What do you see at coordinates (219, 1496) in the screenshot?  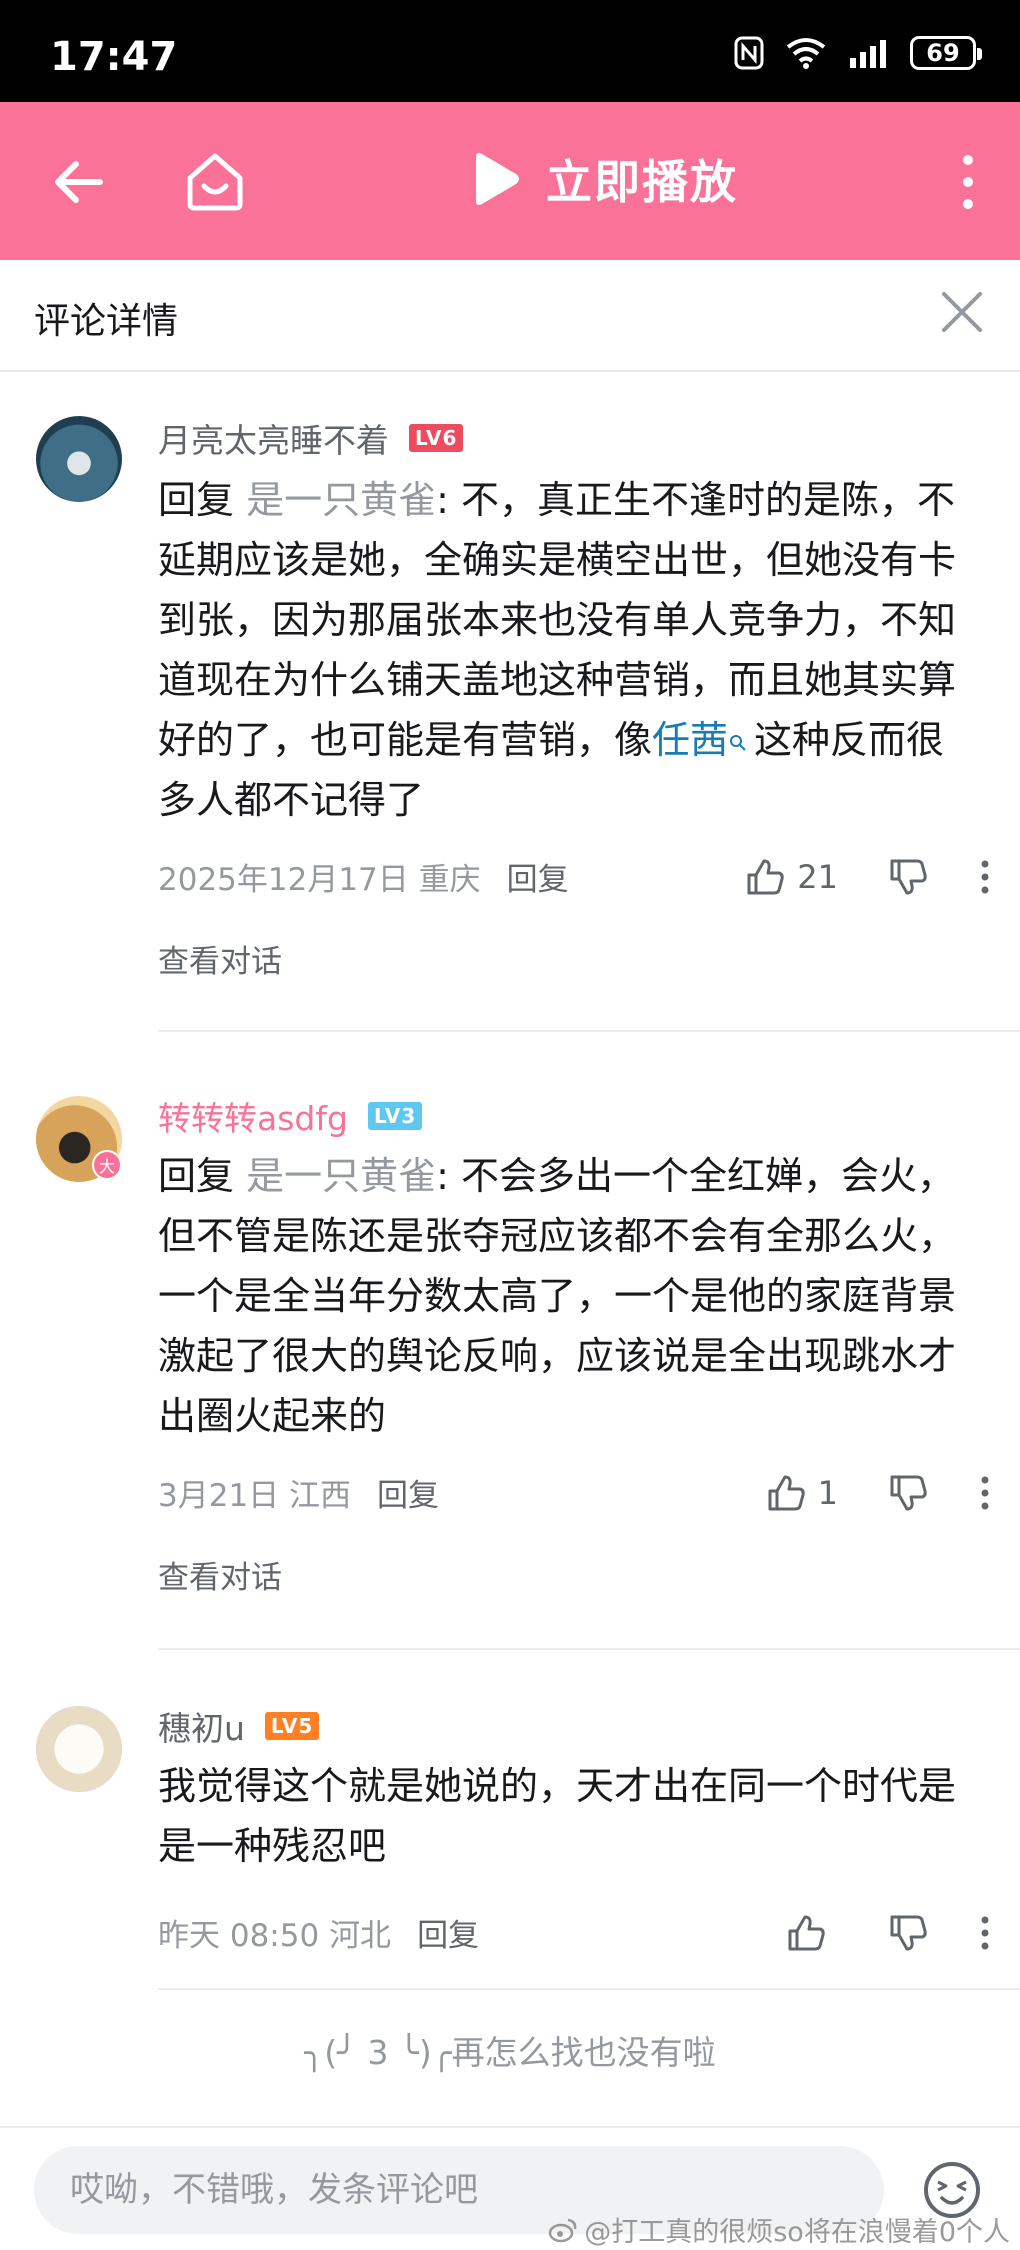 I see `comment-date: 3月21日` at bounding box center [219, 1496].